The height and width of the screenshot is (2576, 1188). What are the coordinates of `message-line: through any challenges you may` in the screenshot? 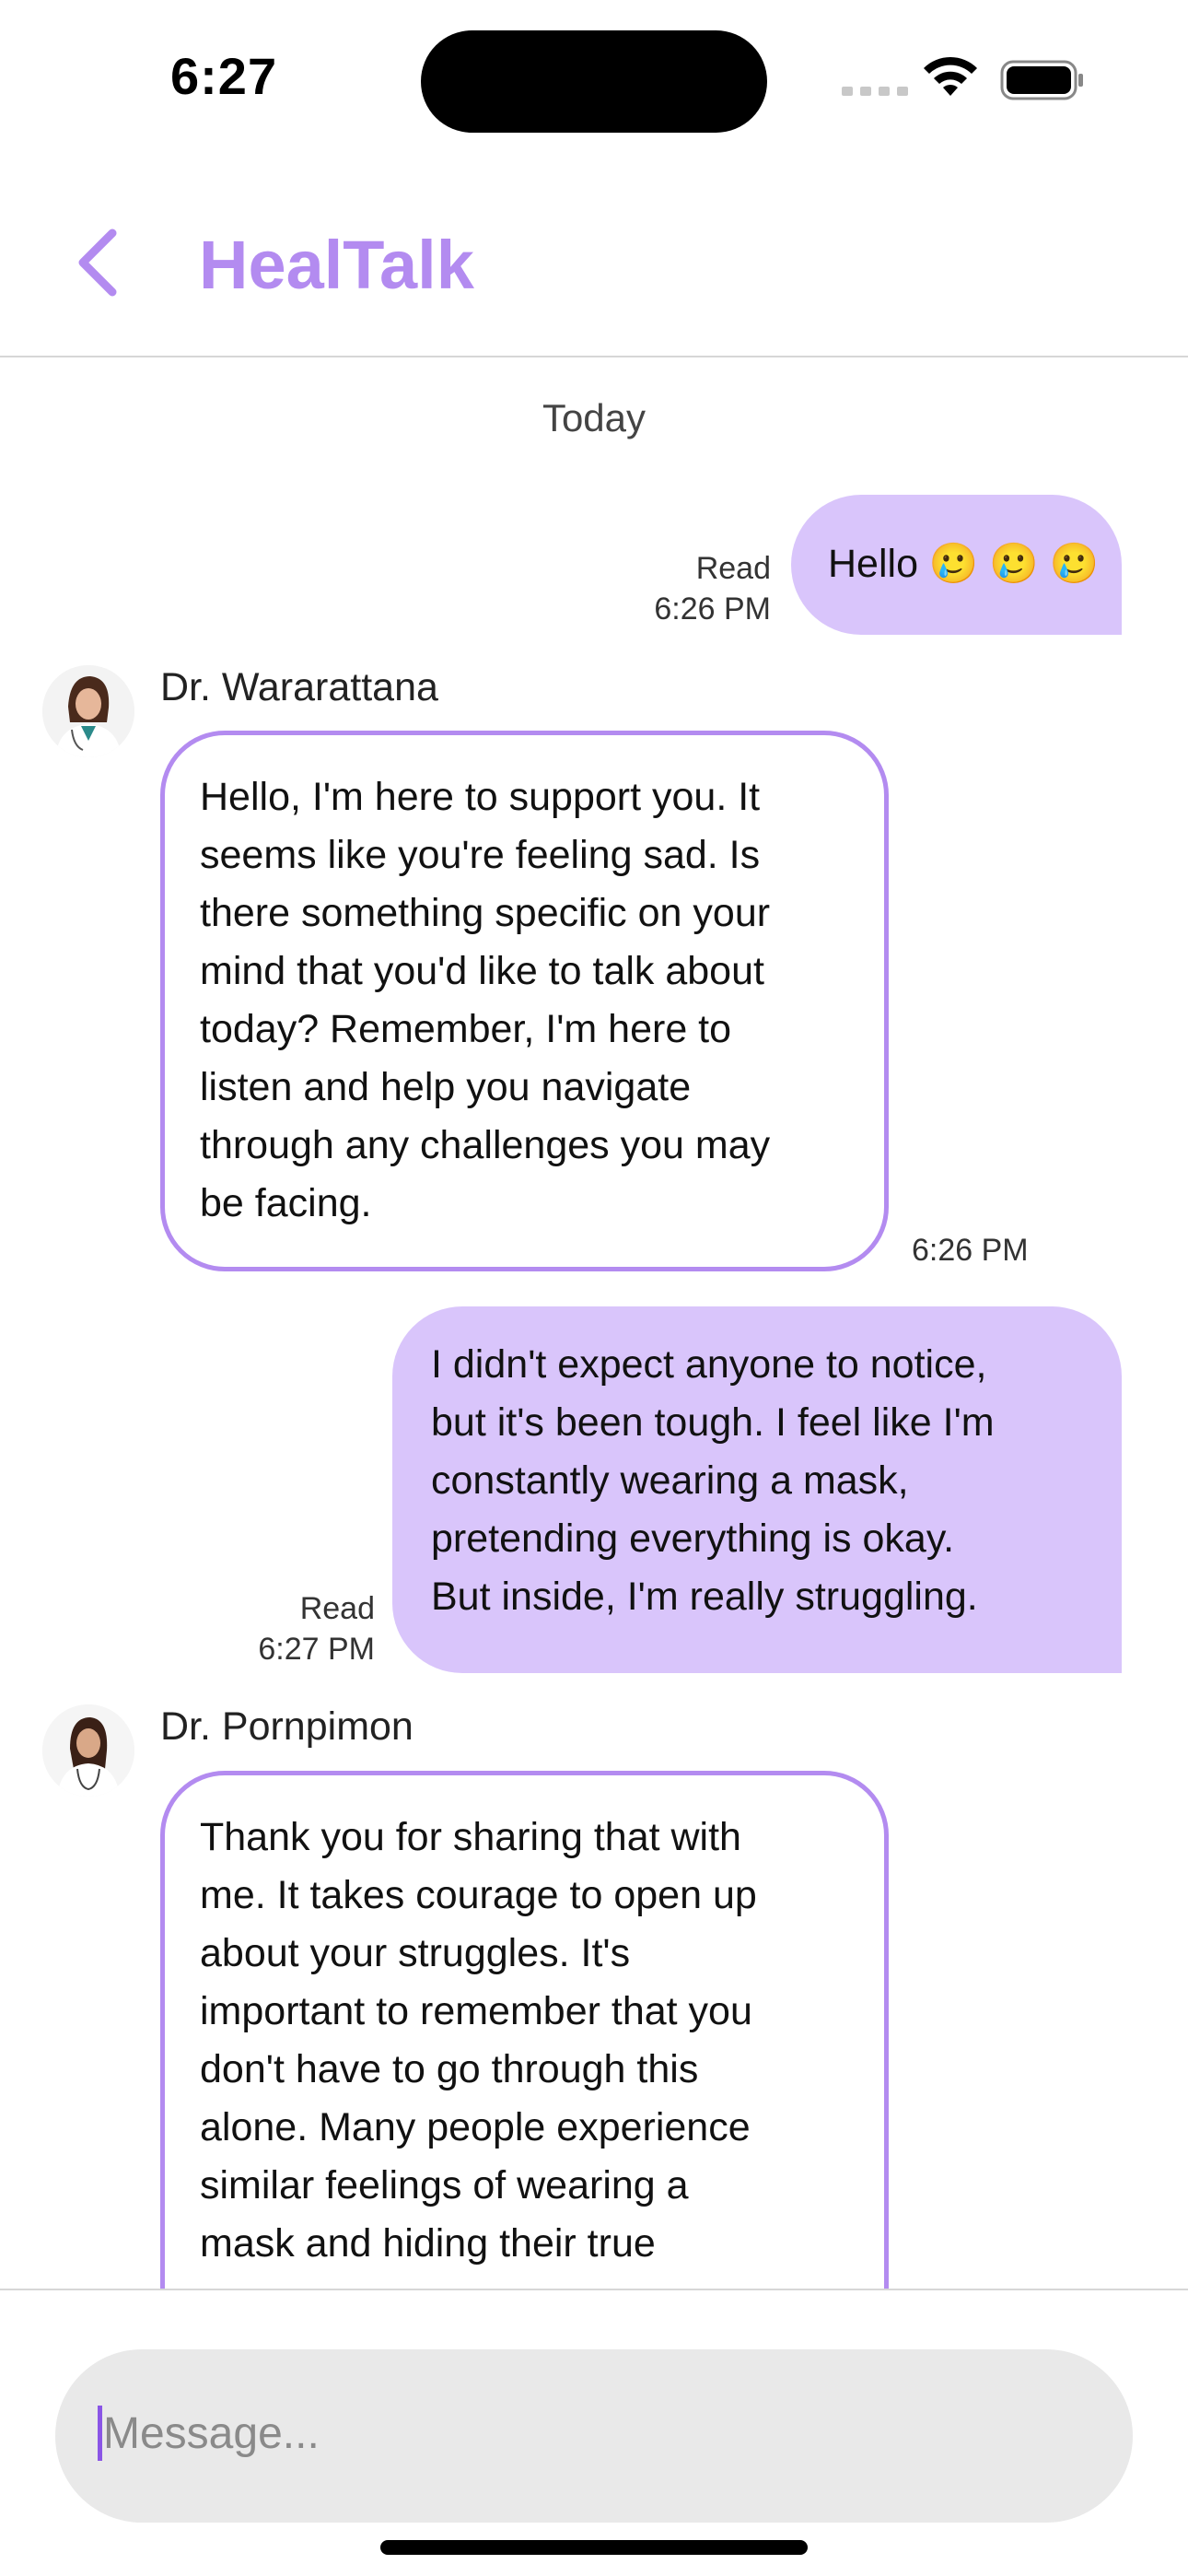 It's located at (485, 1145).